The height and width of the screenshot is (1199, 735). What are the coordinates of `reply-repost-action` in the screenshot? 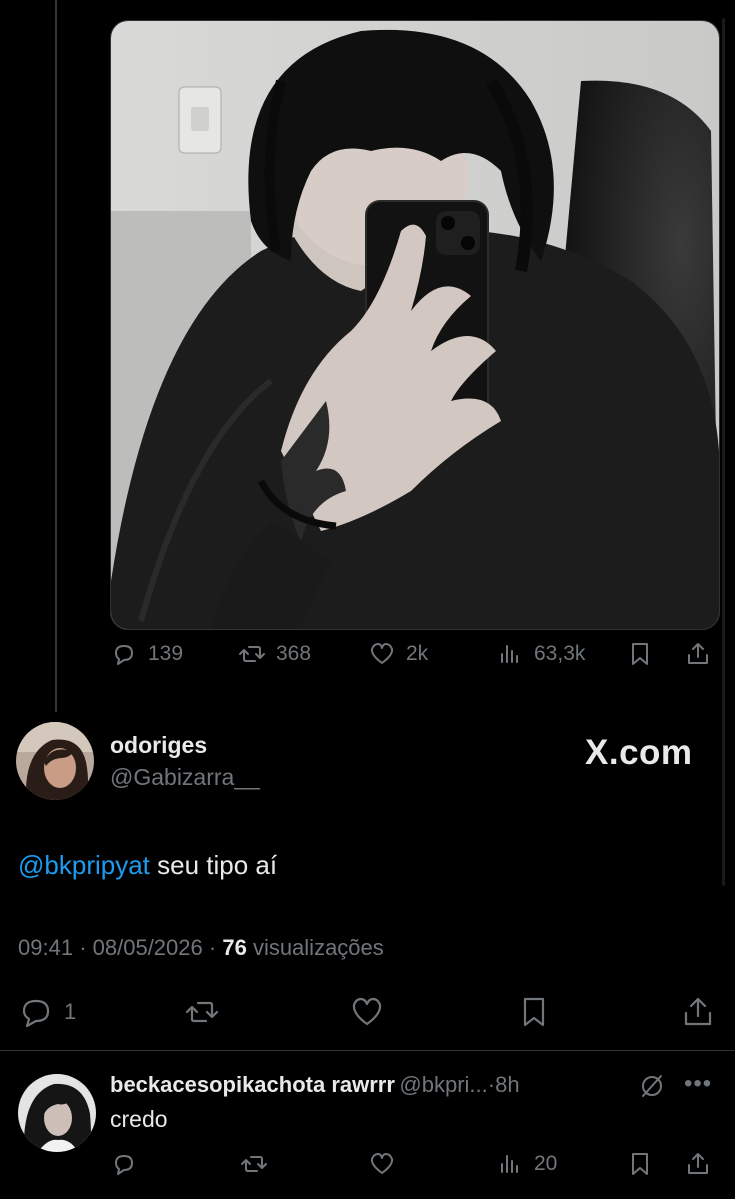 It's located at (254, 1164).